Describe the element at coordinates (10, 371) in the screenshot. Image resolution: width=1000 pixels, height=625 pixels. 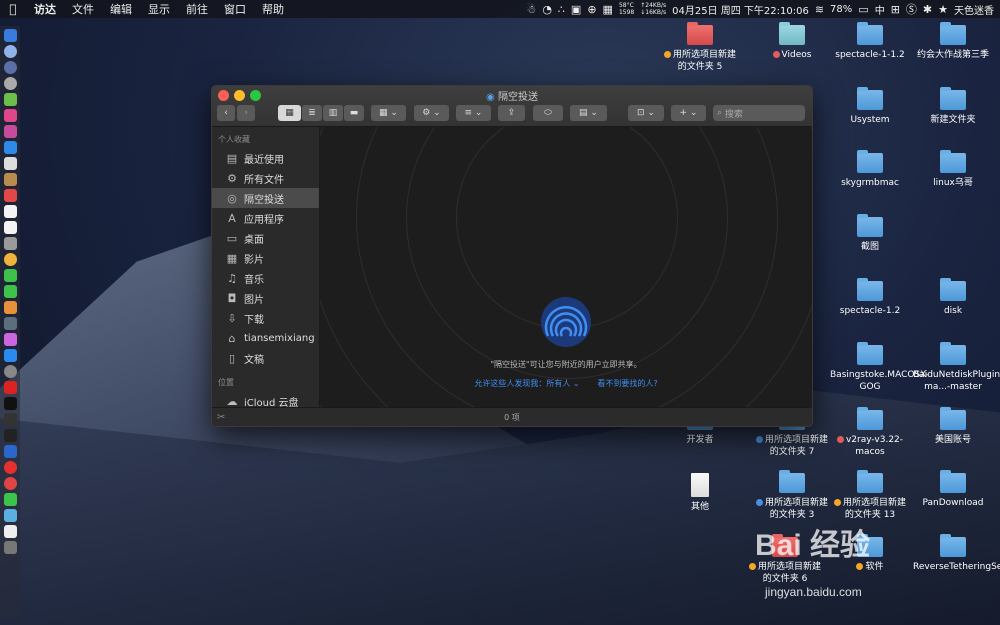
I see `preferences-dock-icon` at that location.